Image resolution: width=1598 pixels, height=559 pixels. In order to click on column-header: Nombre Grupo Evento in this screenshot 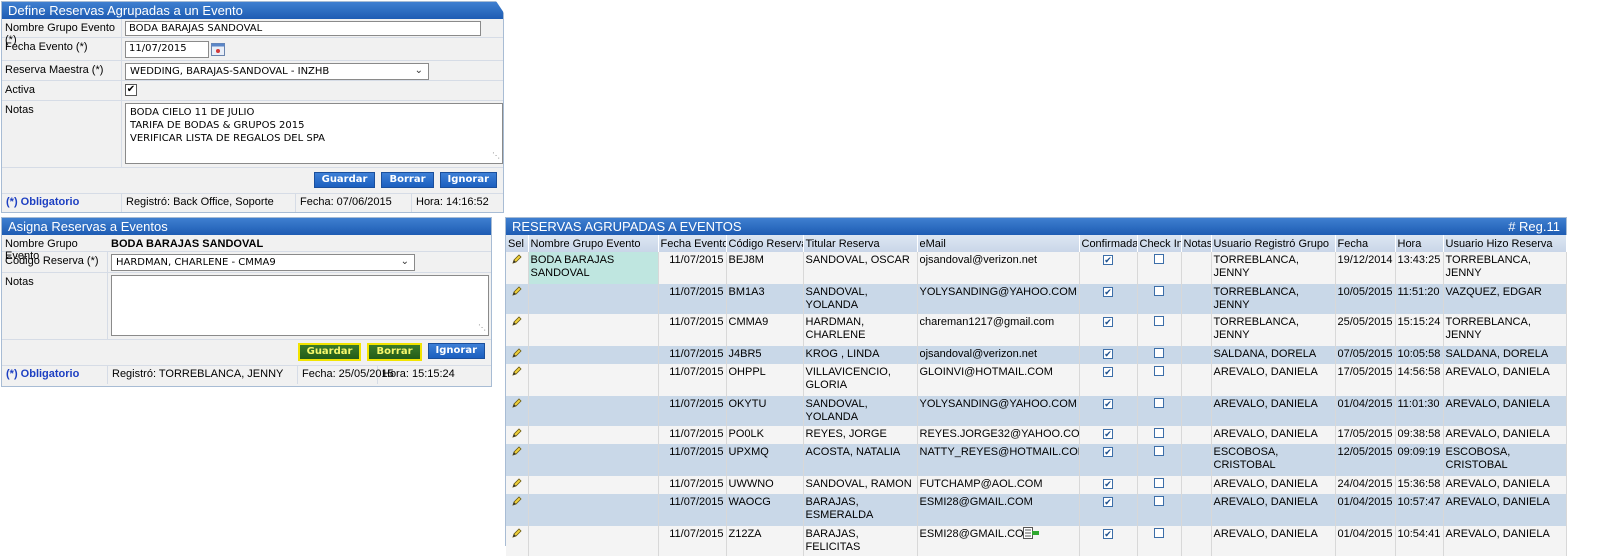, I will do `click(593, 243)`.